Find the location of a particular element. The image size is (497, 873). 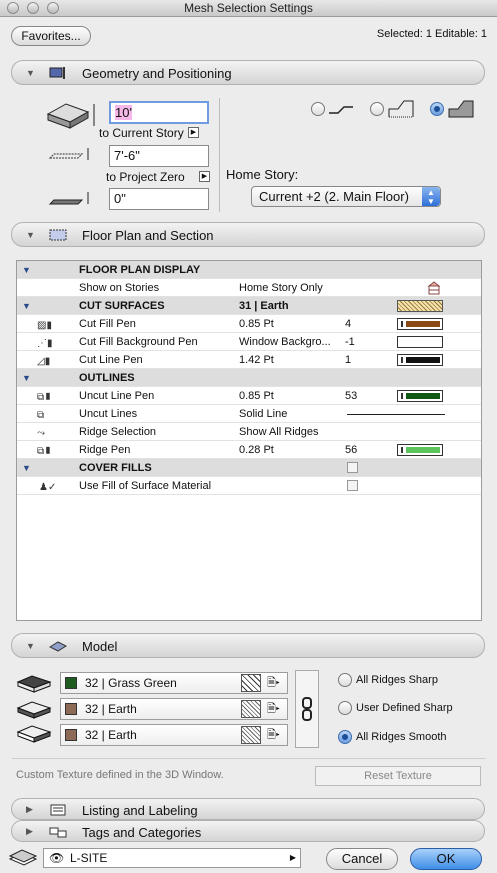

section-listing-labeling: ▶ Listing and Labeling is located at coordinates (248, 809).